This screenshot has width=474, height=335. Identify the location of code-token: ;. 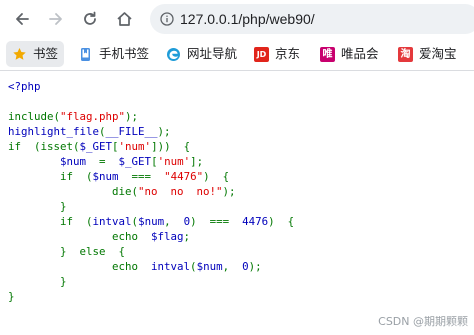
(187, 236).